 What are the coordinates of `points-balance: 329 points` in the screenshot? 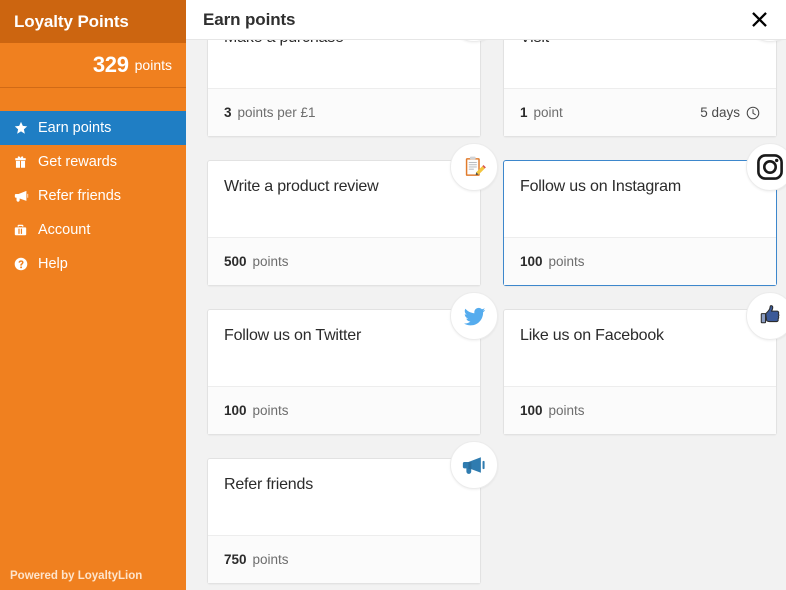 It's located at (93, 65).